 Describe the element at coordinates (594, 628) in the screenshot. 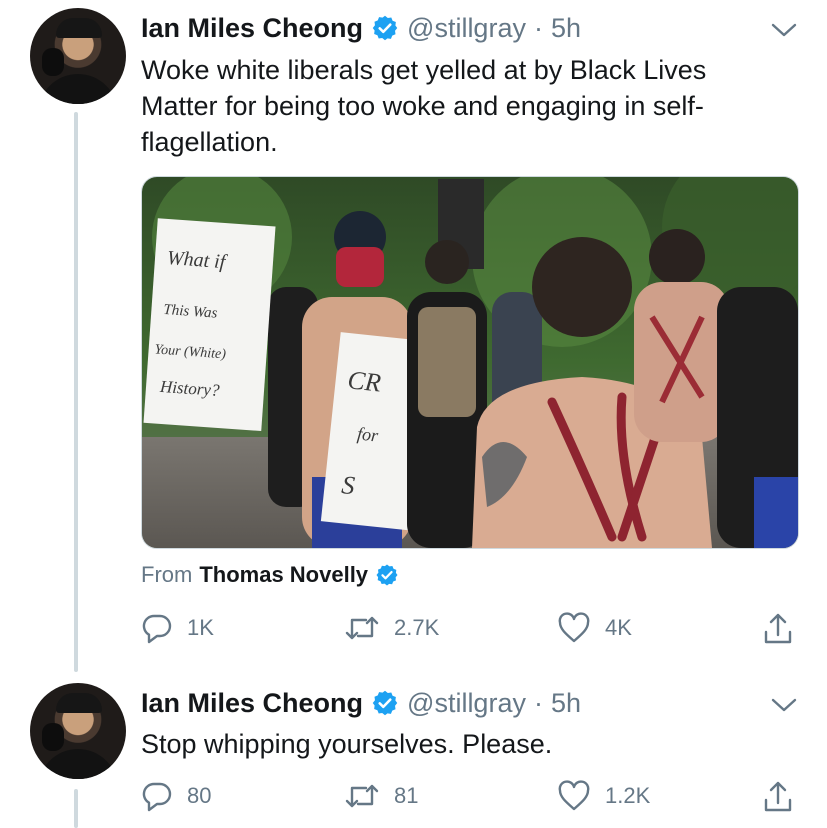

I see `like-button: 4K` at that location.